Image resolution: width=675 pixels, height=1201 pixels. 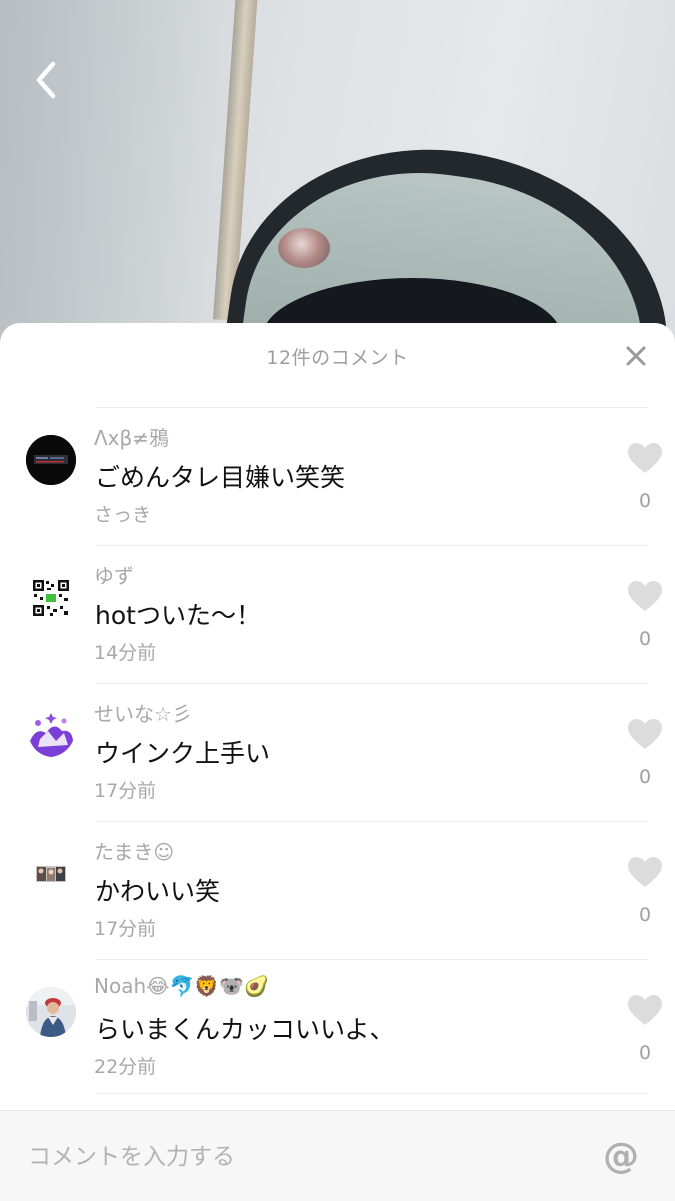 I want to click on comment-item: Λxβ≠鴉 ごめんタレ目嫌い笑笑 さっき 0, so click(x=344, y=476).